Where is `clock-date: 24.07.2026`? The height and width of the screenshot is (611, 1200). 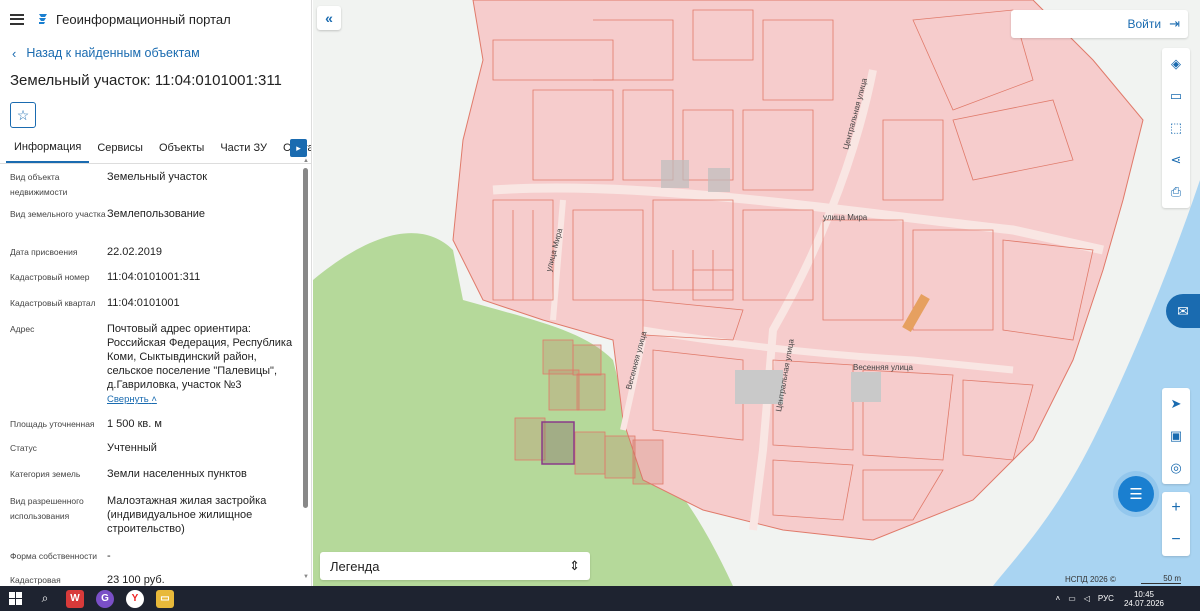 clock-date: 24.07.2026 is located at coordinates (1143, 603).